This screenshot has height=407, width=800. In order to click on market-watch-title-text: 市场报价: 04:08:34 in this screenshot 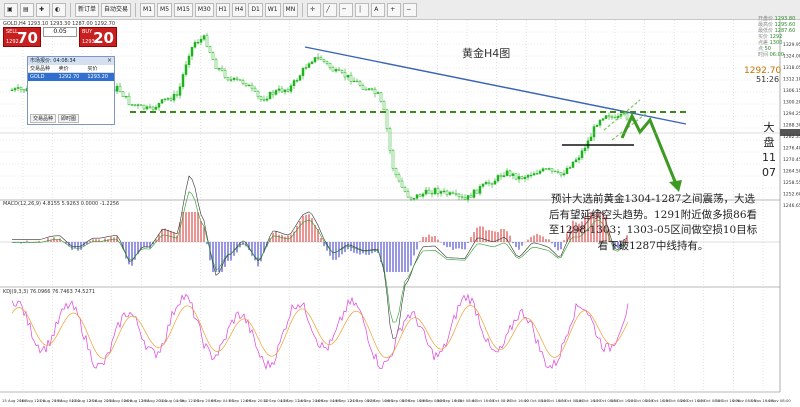, I will do `click(53, 61)`.